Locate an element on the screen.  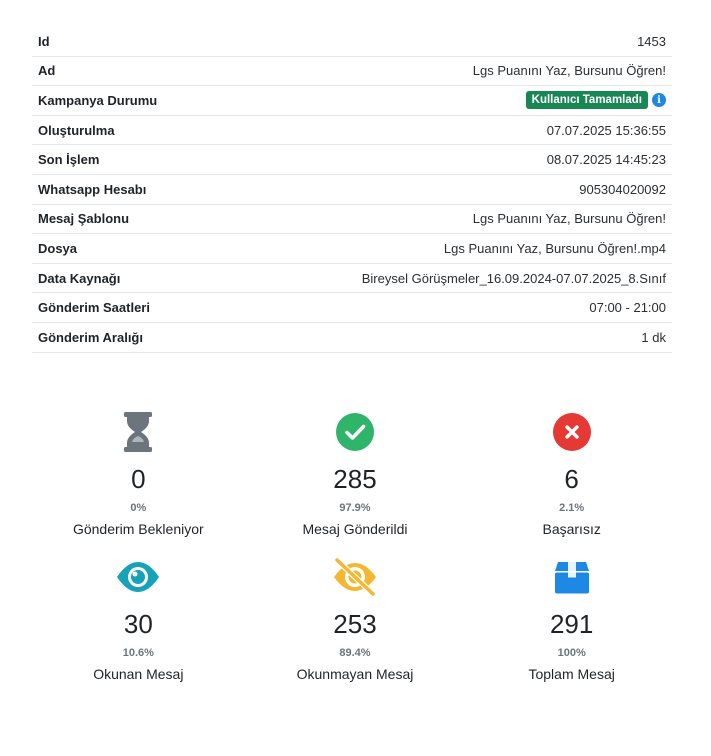
detail-value: 1453 is located at coordinates (651, 41).